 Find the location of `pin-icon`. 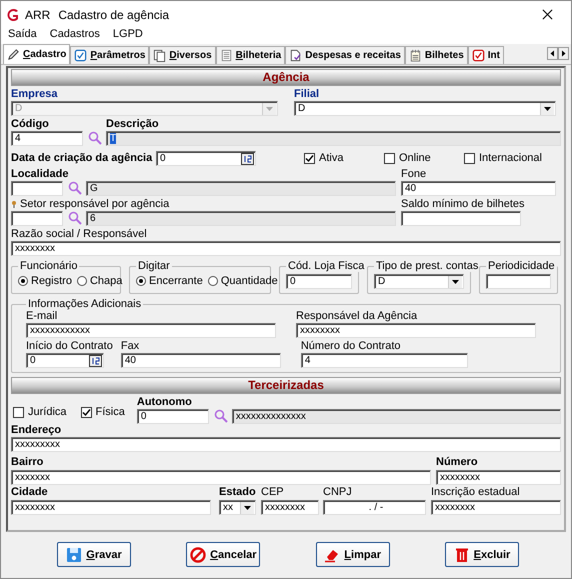

pin-icon is located at coordinates (14, 204).